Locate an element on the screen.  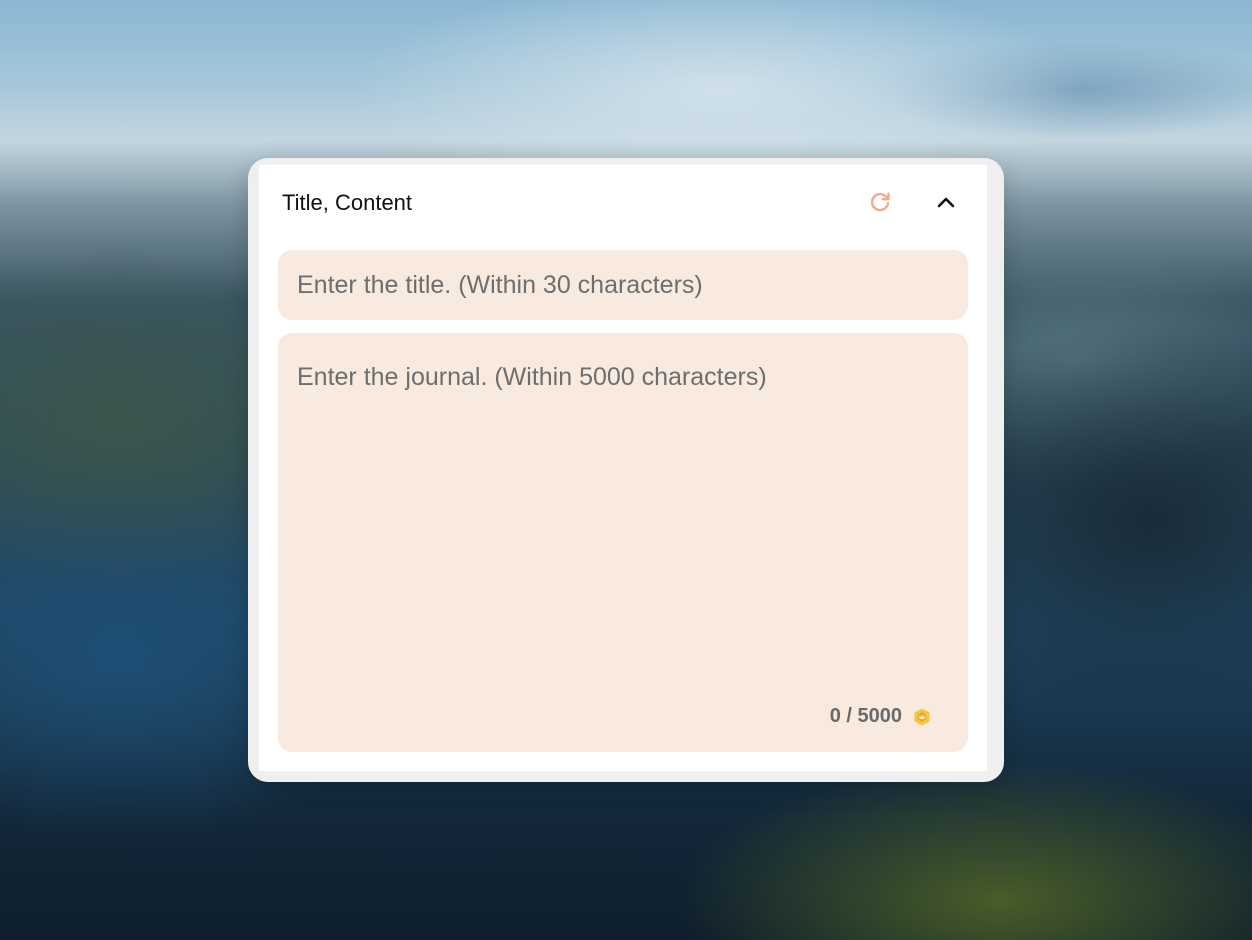
refresh-button is located at coordinates (880, 202).